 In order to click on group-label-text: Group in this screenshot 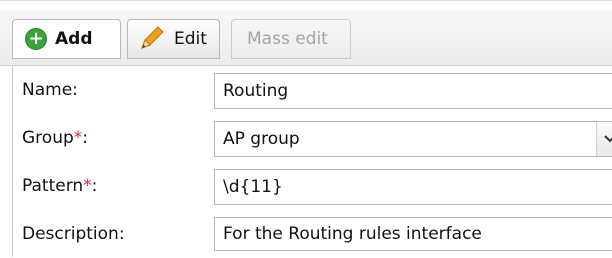, I will do `click(48, 138)`.